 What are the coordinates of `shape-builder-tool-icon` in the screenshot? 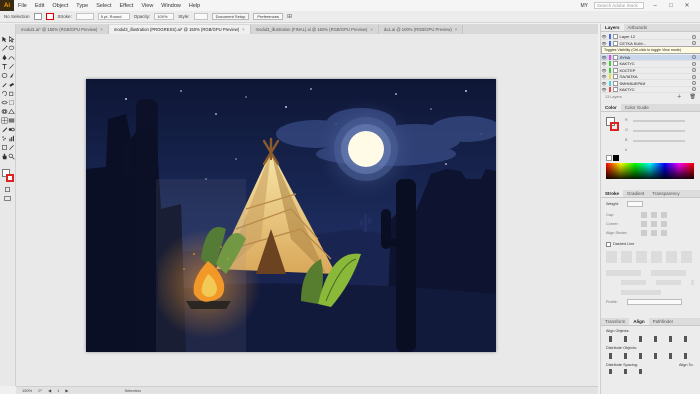 It's located at (4, 111).